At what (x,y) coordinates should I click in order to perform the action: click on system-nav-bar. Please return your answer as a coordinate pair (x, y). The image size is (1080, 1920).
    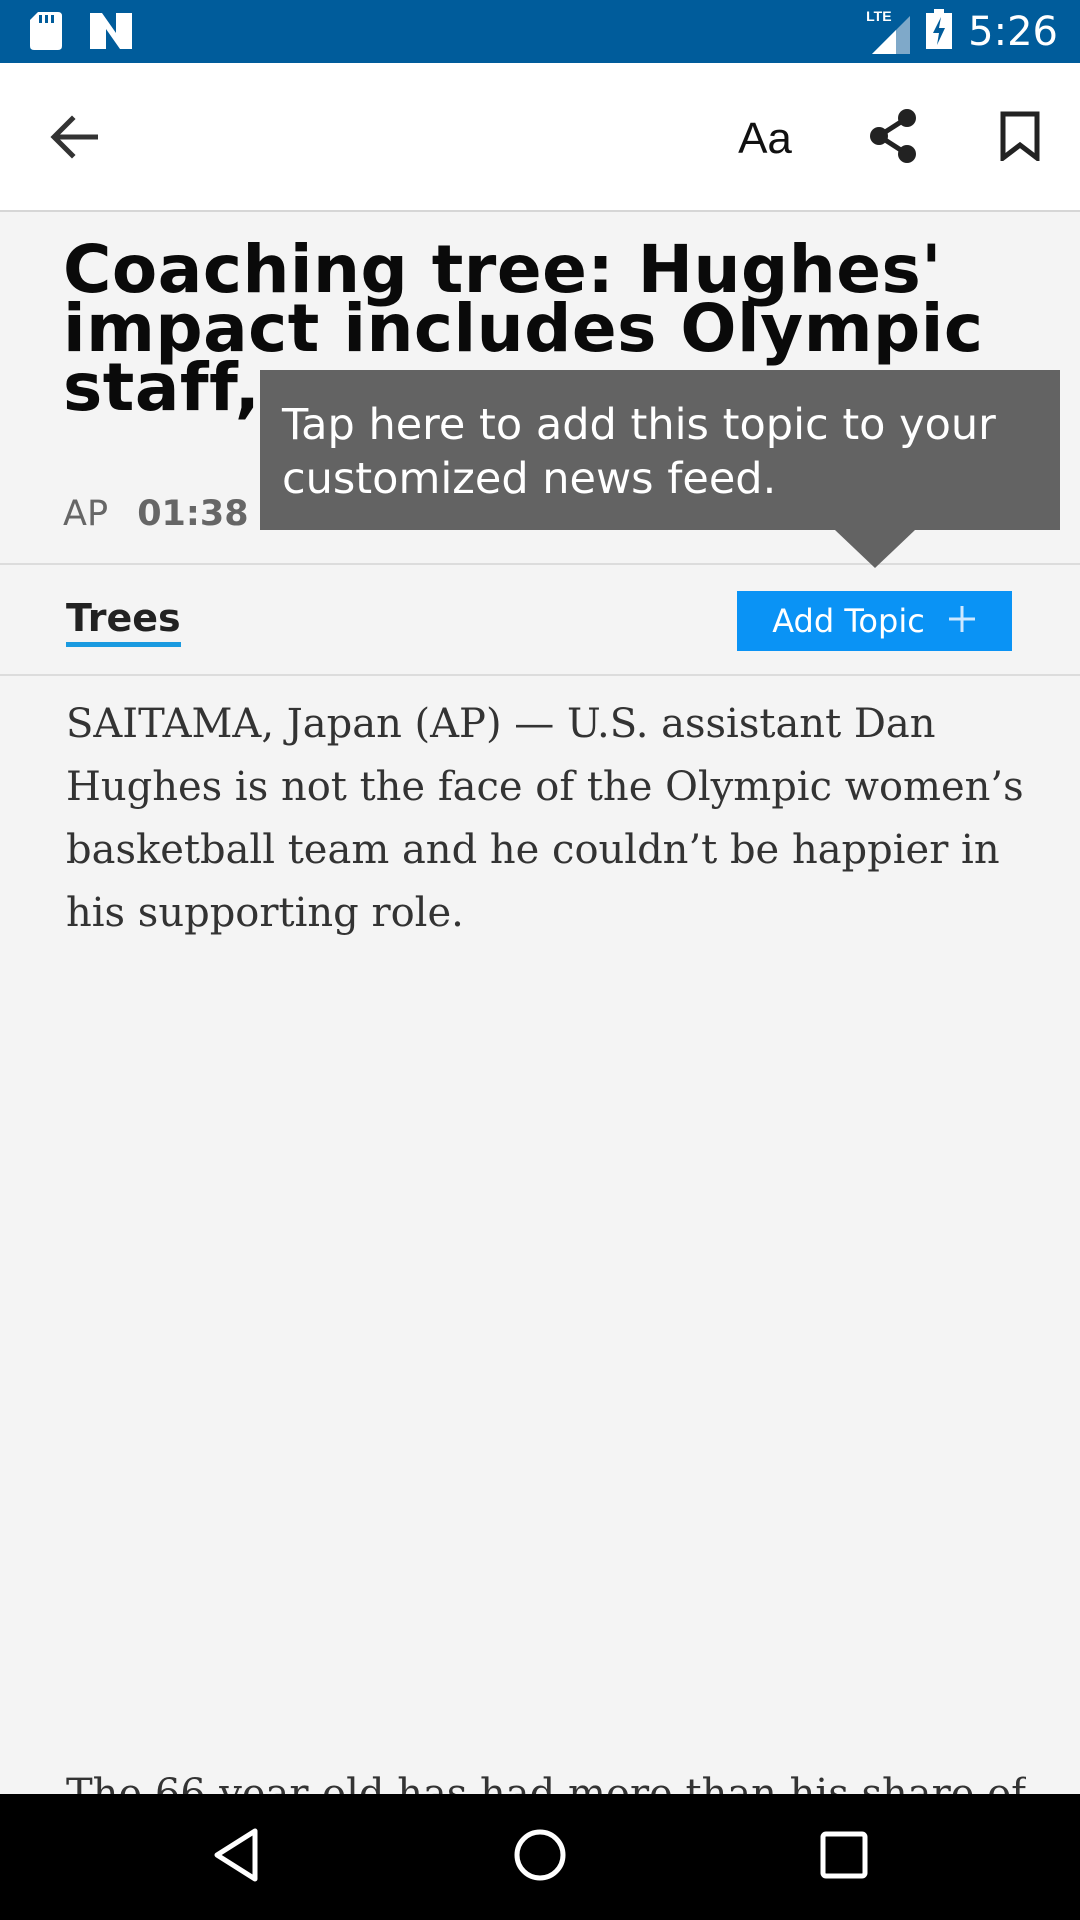
    Looking at the image, I should click on (540, 1857).